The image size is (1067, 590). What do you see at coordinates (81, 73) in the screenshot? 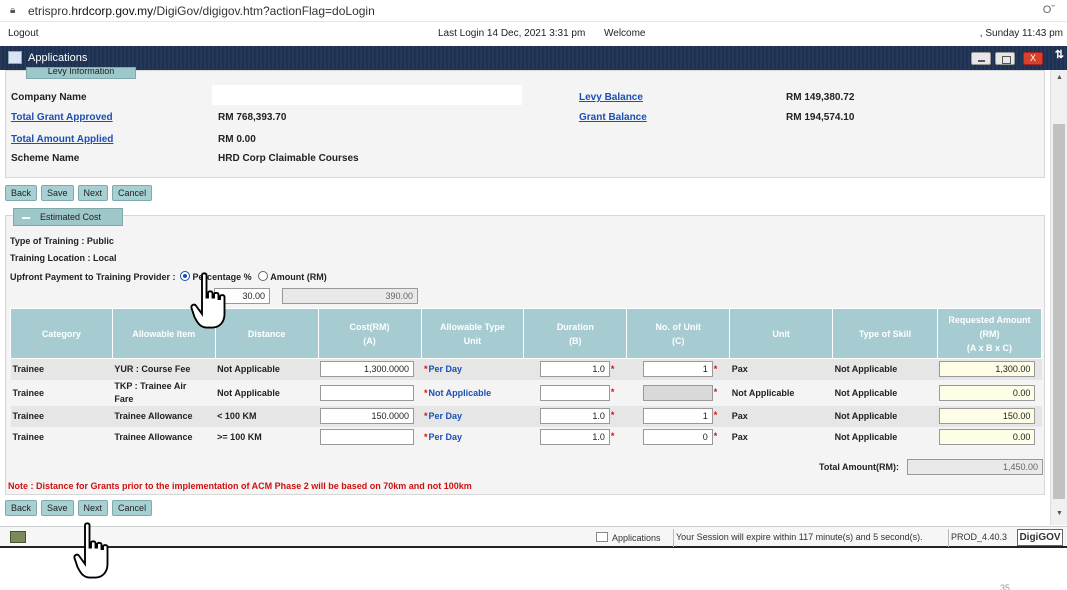
I see `levy-information-tab: Levy Information` at bounding box center [81, 73].